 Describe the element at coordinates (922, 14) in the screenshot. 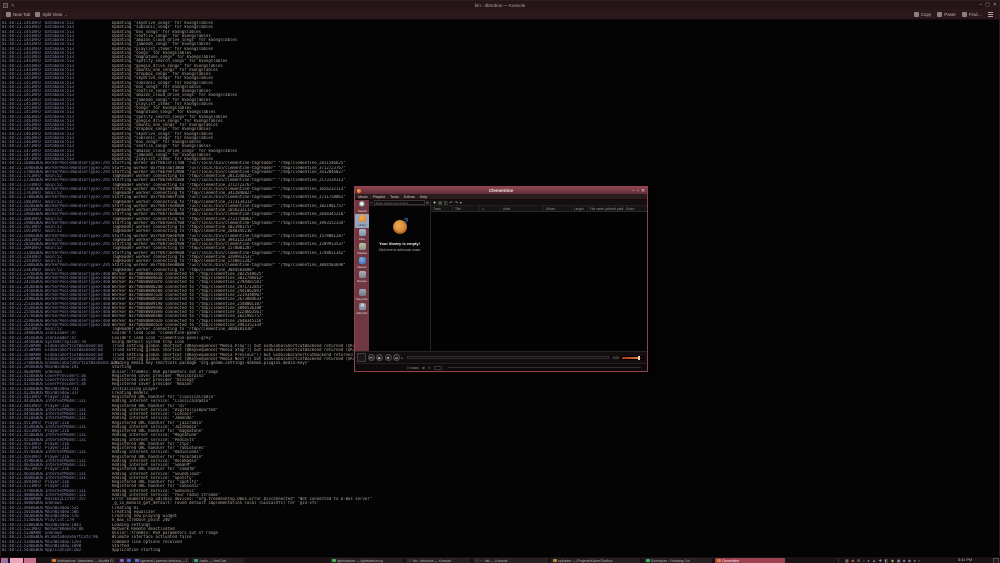

I see `toolbar-button: Copy` at that location.